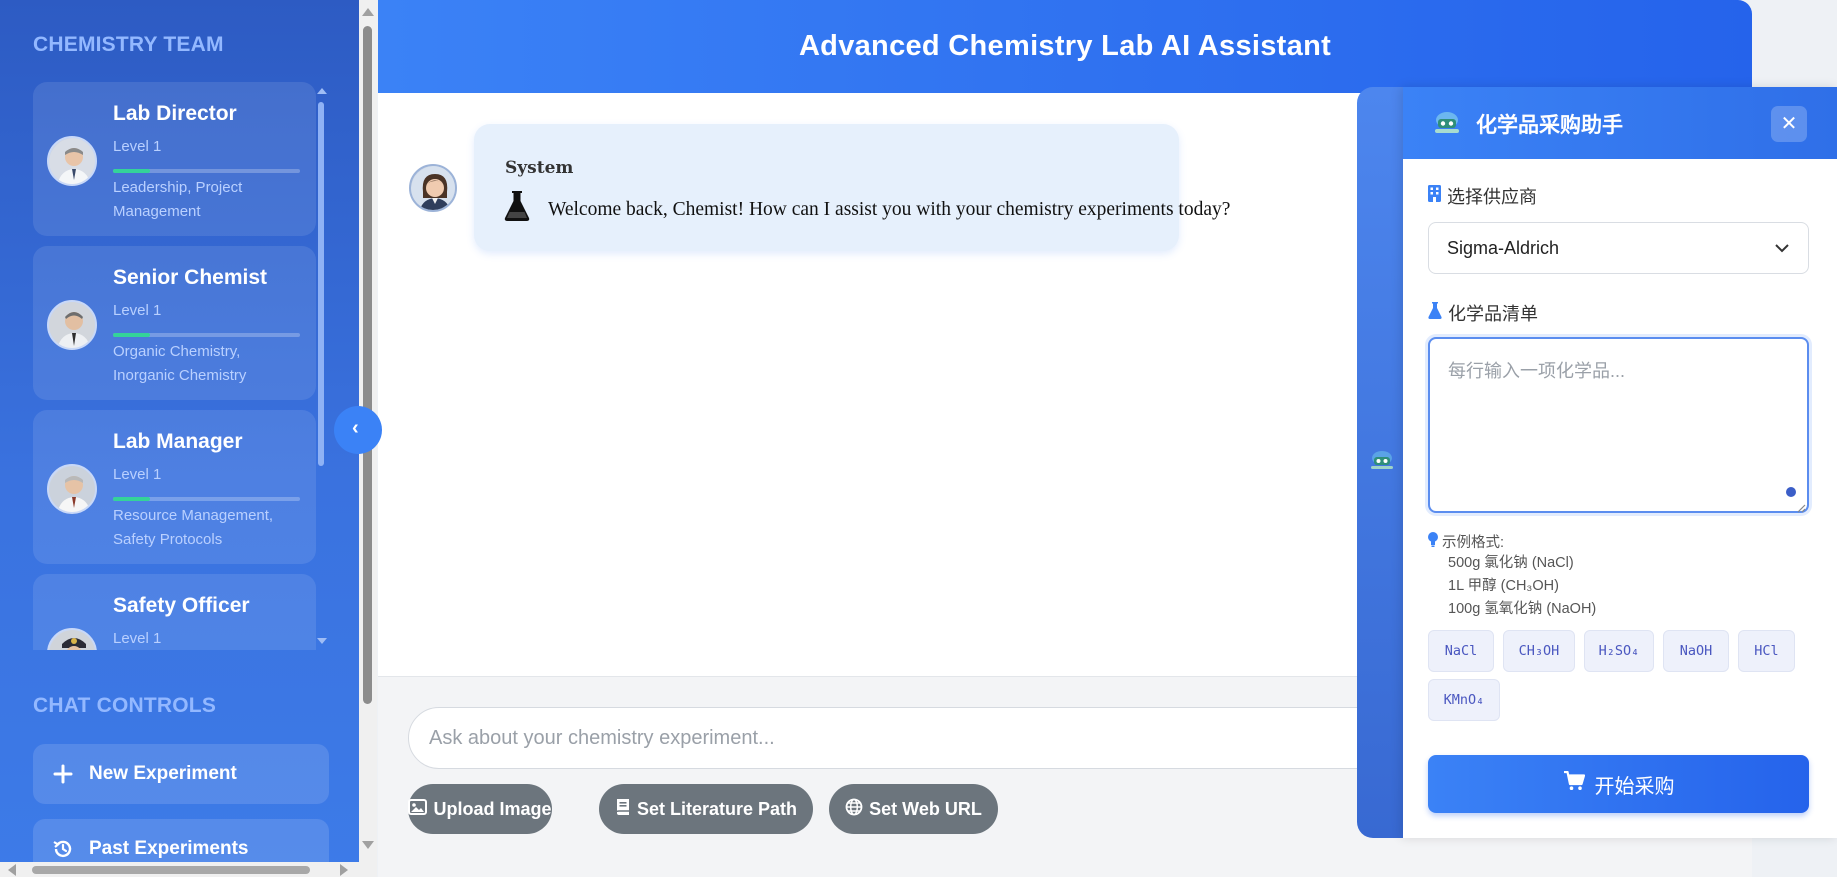  I want to click on chat-input, so click(958, 738).